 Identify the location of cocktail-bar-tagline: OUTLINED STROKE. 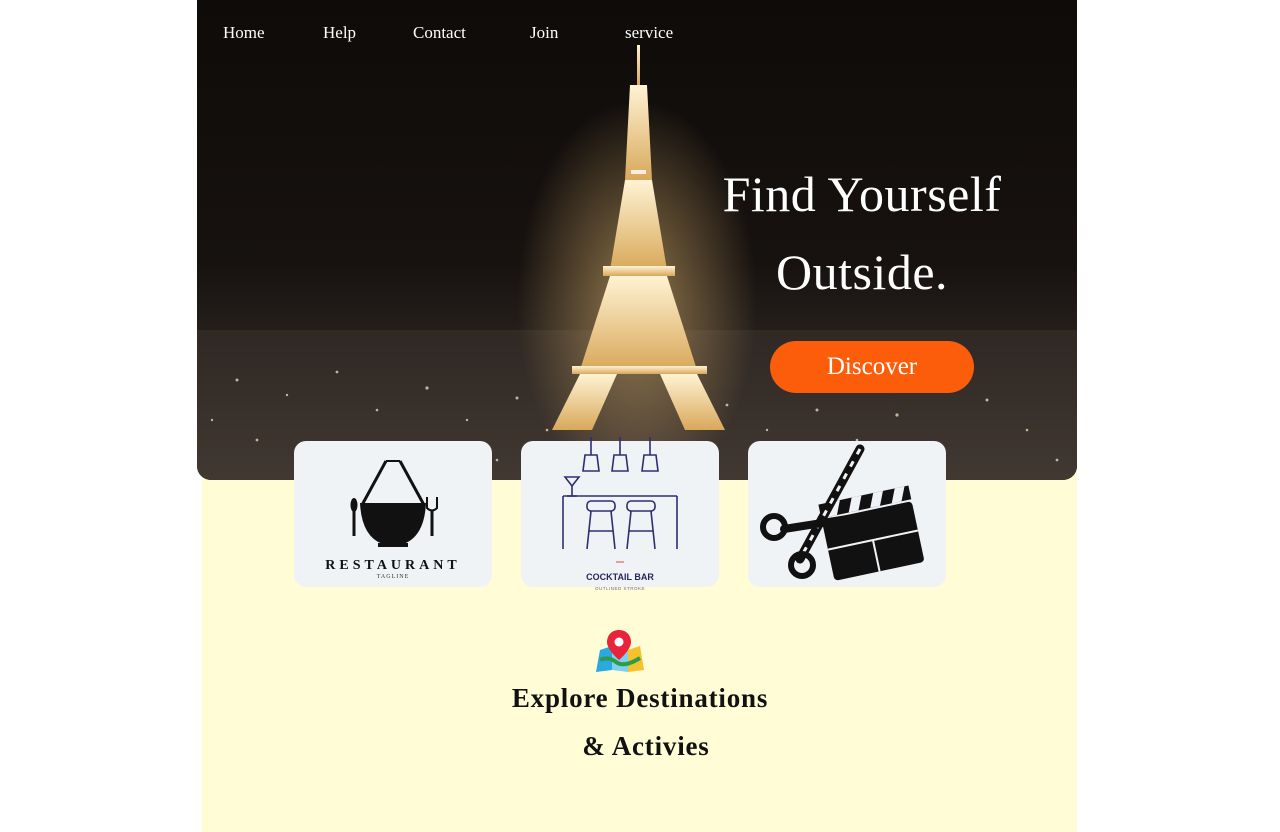
(619, 588).